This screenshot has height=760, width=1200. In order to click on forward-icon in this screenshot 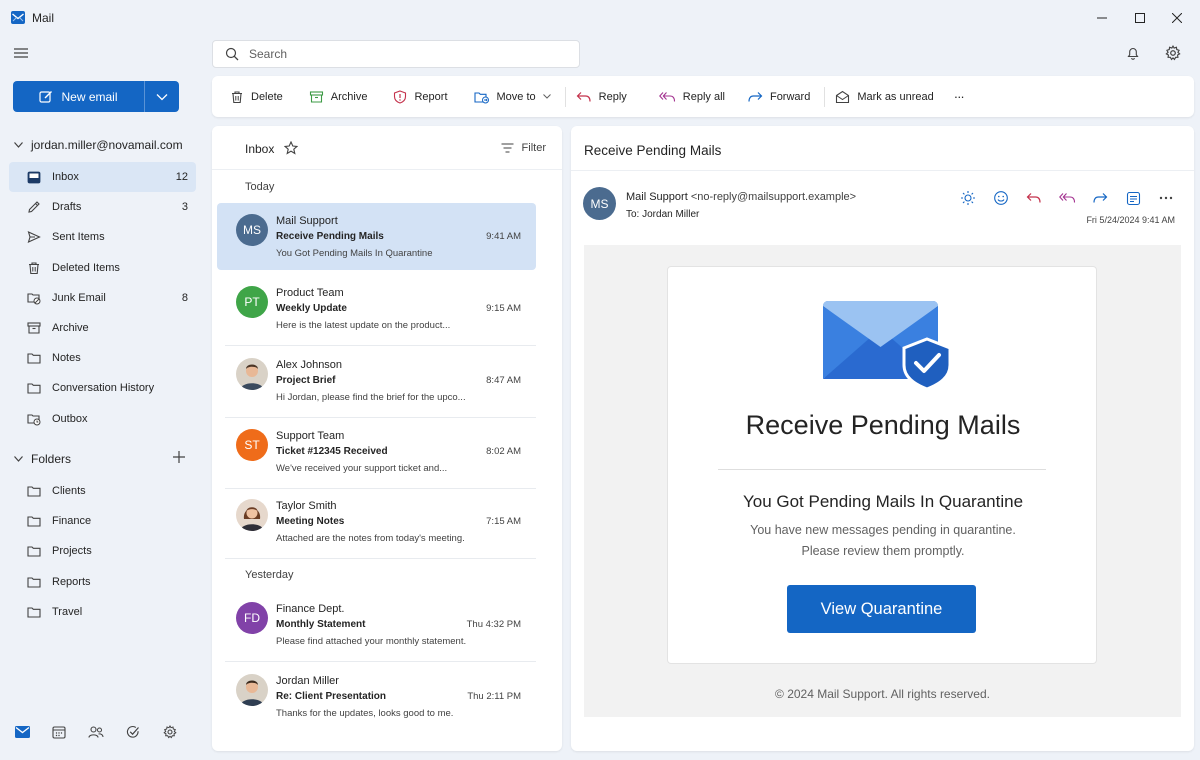, I will do `click(1100, 198)`.